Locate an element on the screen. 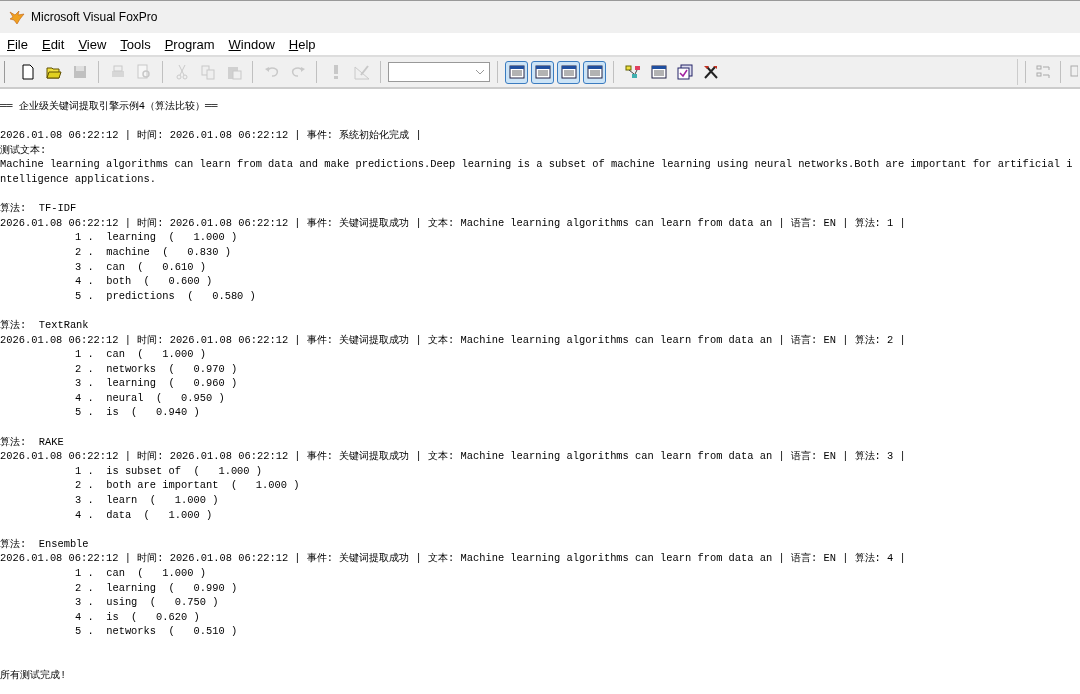  log-line: 2026.01.08 06:22:12 | 时间: 2026.01.08 06:22:12 | 事件: 关键词提取成功 | 文本: Machine learning algorithms can learn from data an | 语言: EN | 算法: 1 | is located at coordinates (453, 223).